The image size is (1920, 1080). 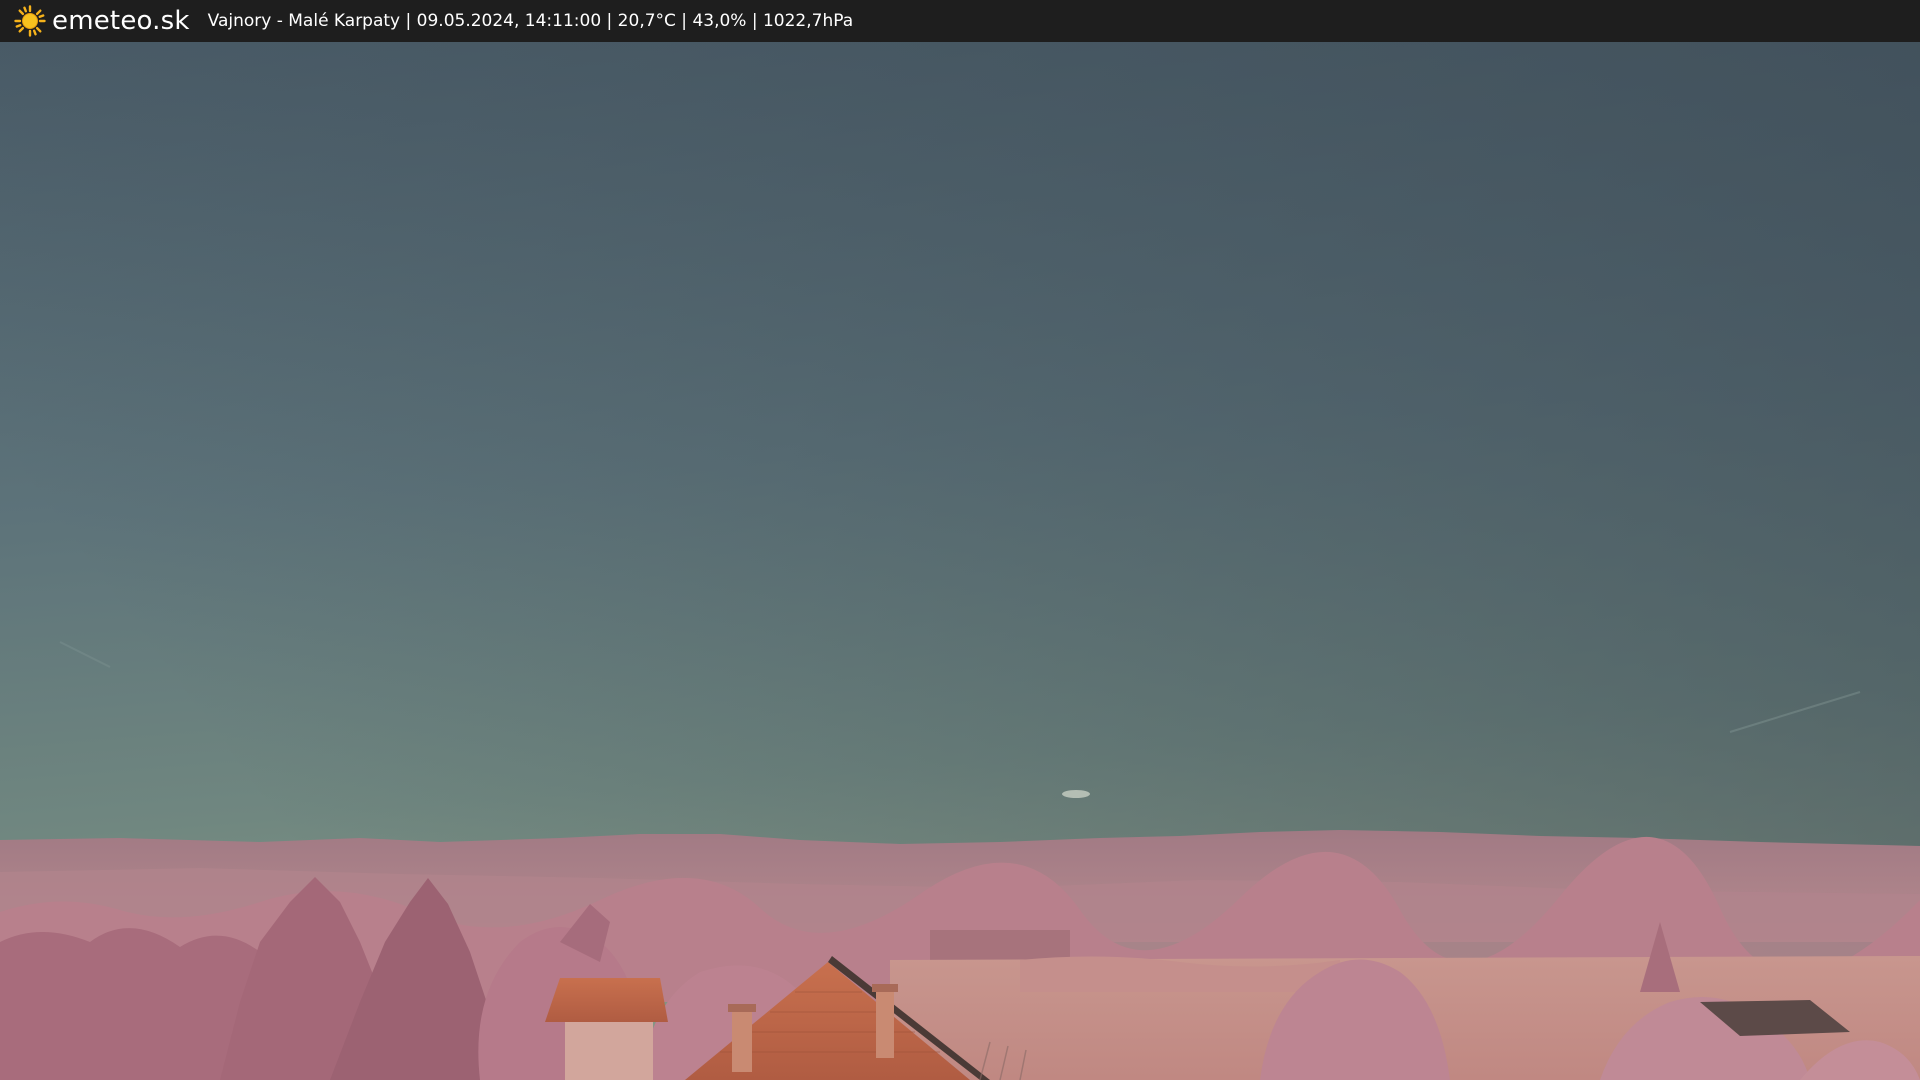 What do you see at coordinates (121, 21) in the screenshot?
I see `brand-name: emeteo.sk` at bounding box center [121, 21].